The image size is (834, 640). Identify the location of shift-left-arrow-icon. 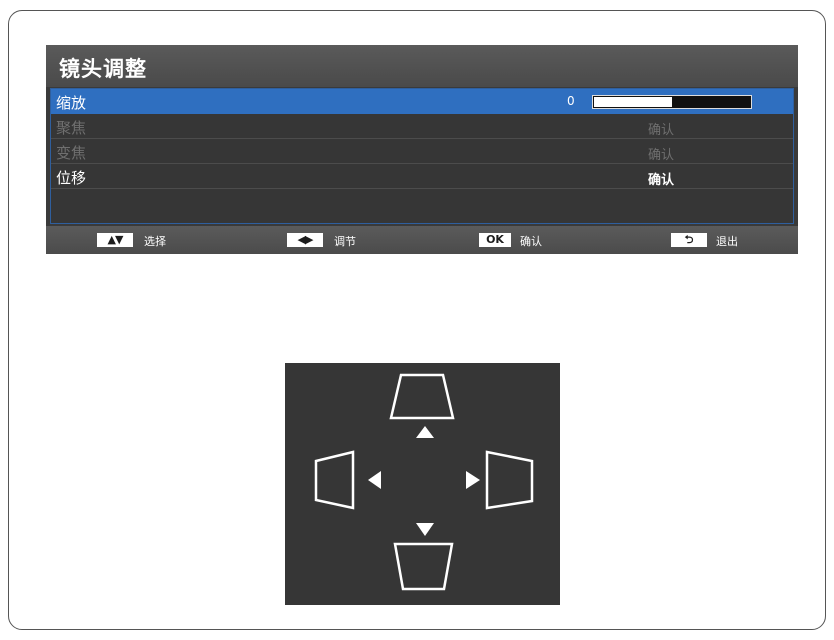
(374, 480).